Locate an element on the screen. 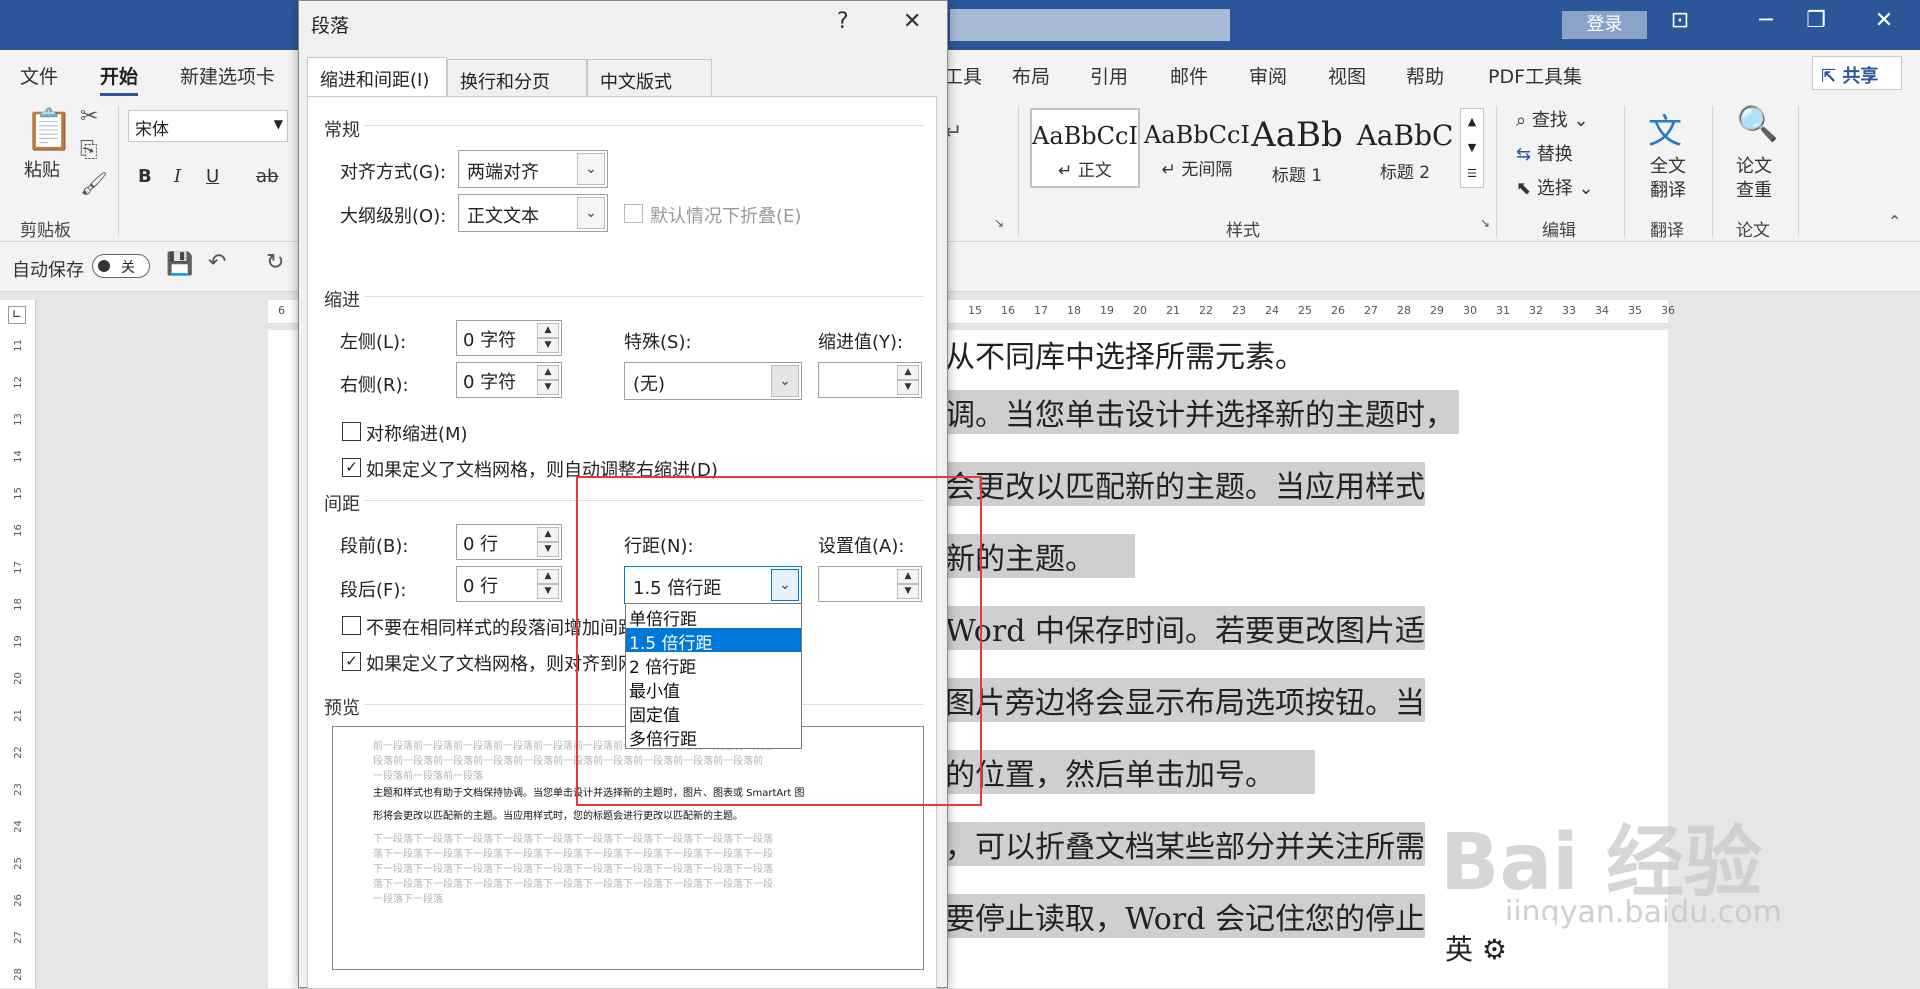  search-box is located at coordinates (1090, 25).